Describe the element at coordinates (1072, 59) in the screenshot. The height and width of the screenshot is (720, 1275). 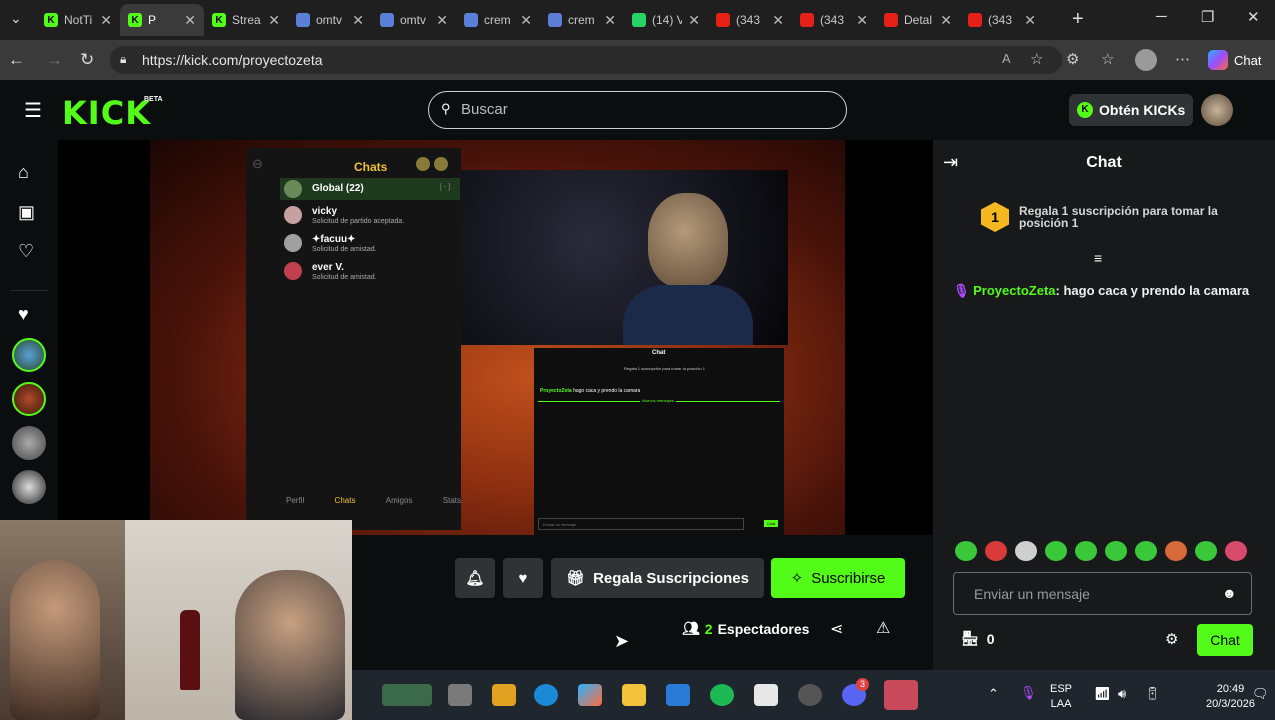
I see `extensions-icon: ⚙` at that location.